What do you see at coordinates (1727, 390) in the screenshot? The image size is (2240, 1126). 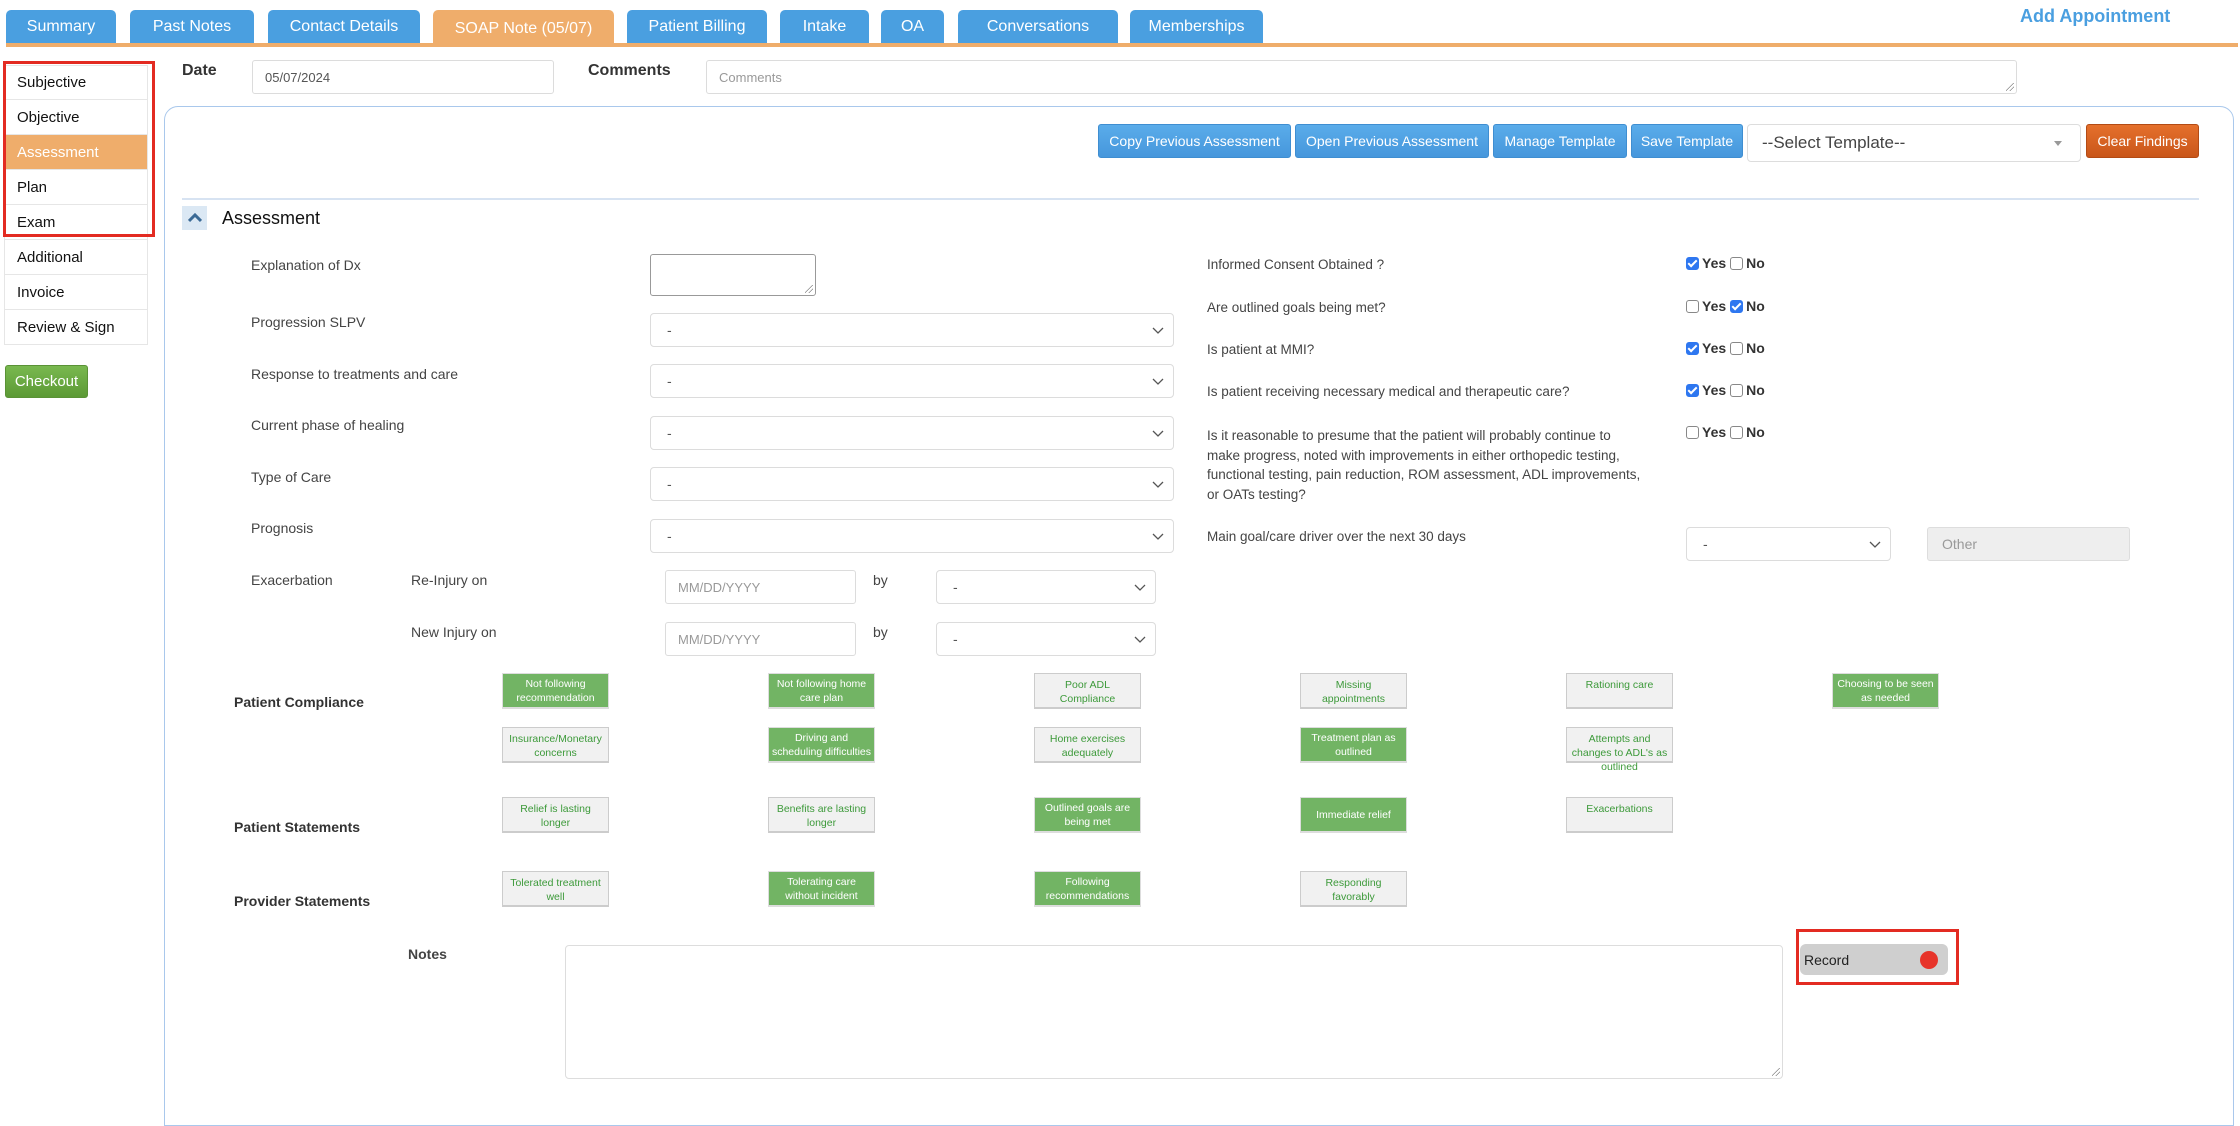 I see `yes-no-necessary-care: Yes No` at bounding box center [1727, 390].